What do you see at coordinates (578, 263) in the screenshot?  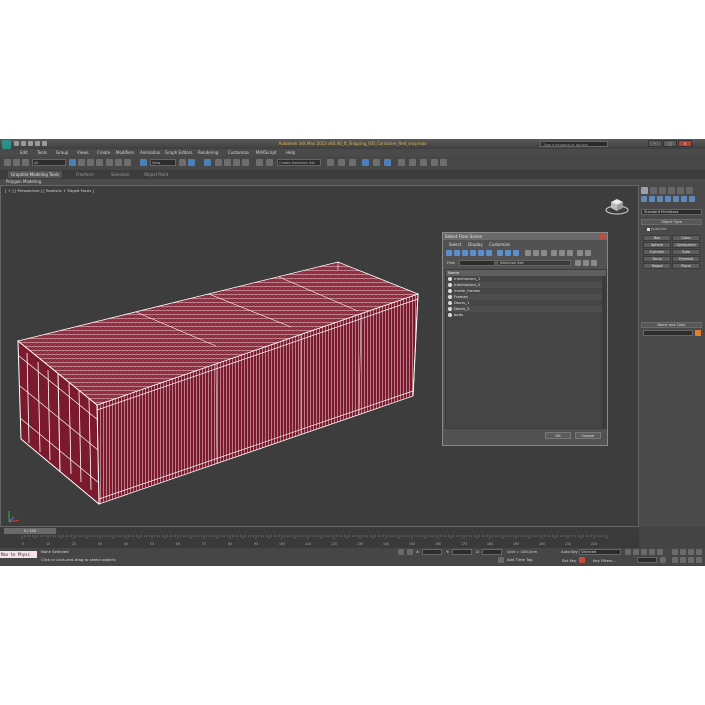 I see `dialog-save-set-icon` at bounding box center [578, 263].